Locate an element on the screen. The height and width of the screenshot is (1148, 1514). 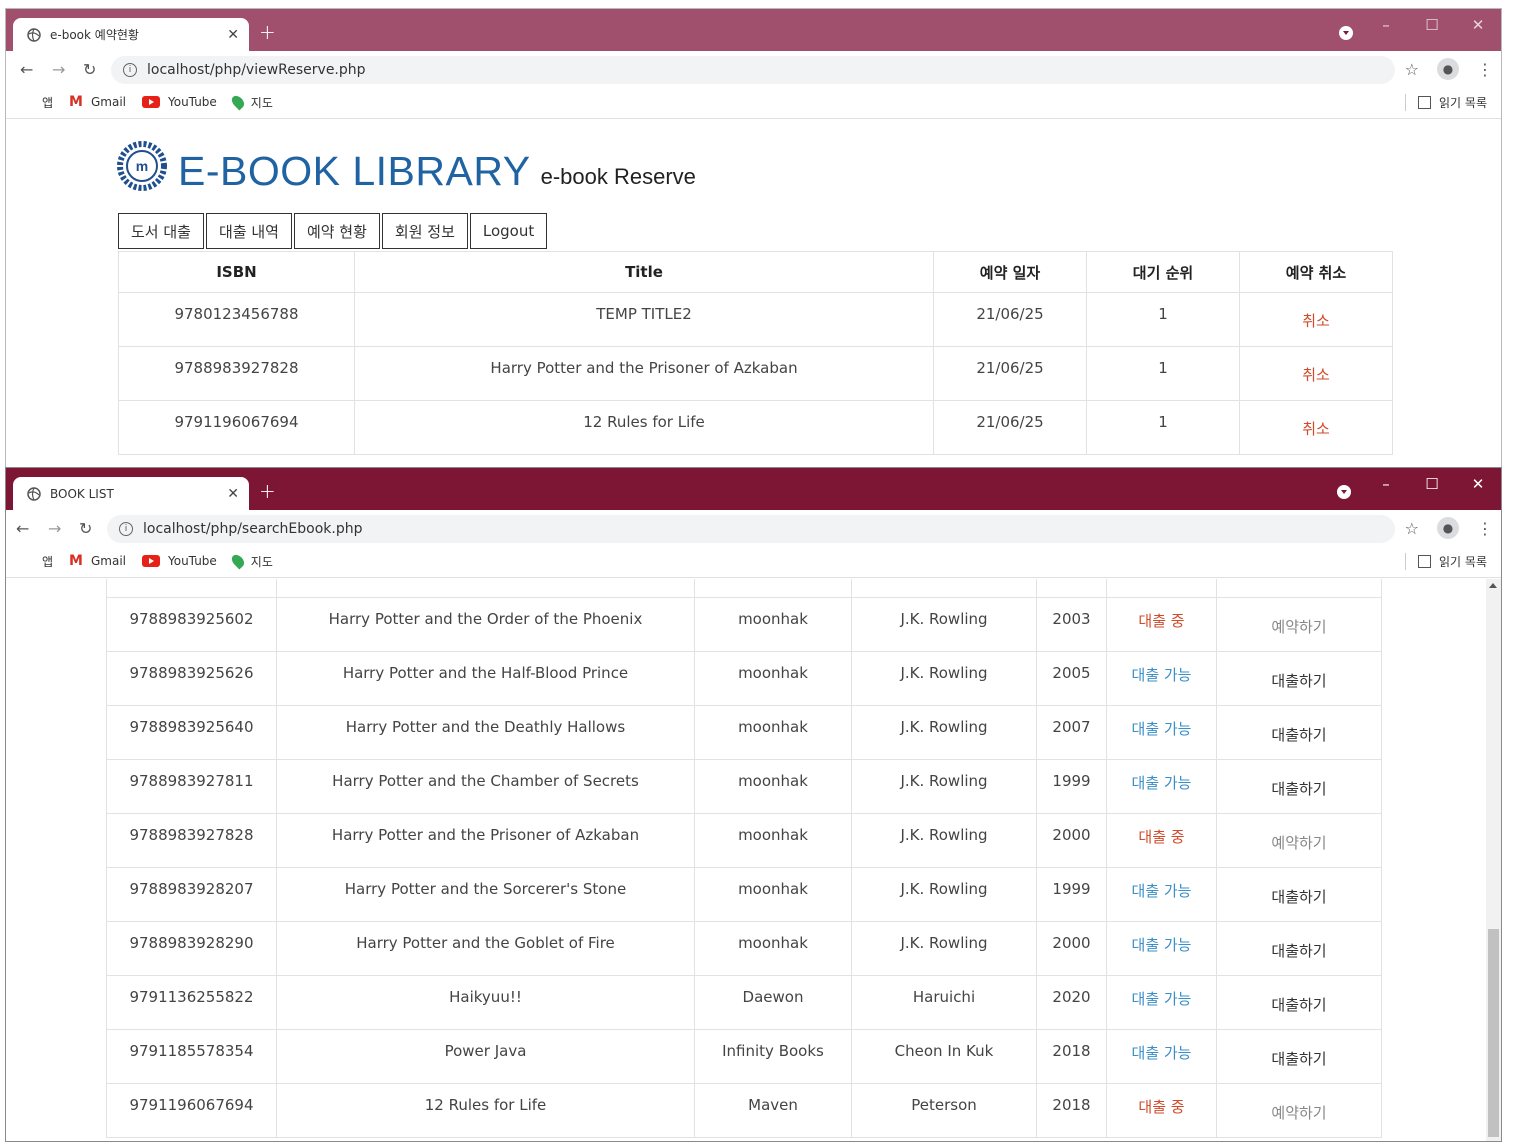
address-bar: i localhost/php/searchEbook.php is located at coordinates (751, 529).